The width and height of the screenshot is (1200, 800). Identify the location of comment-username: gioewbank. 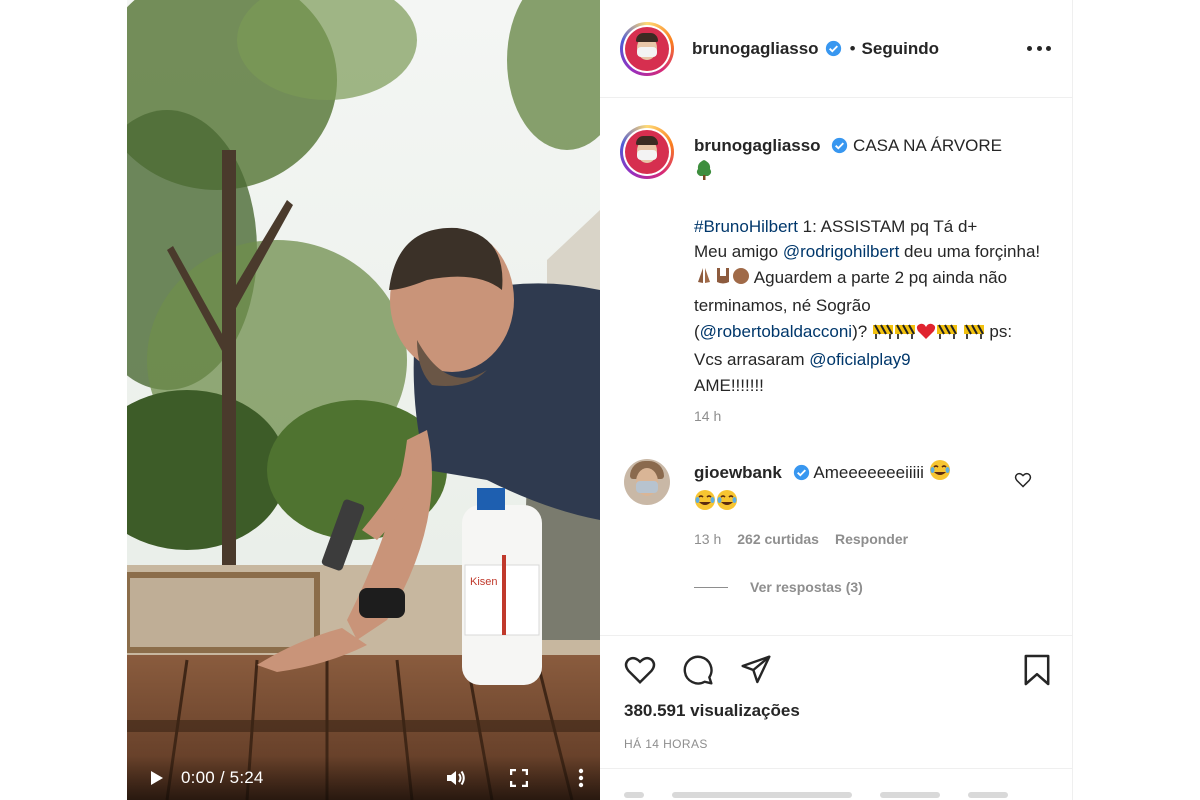
(738, 472).